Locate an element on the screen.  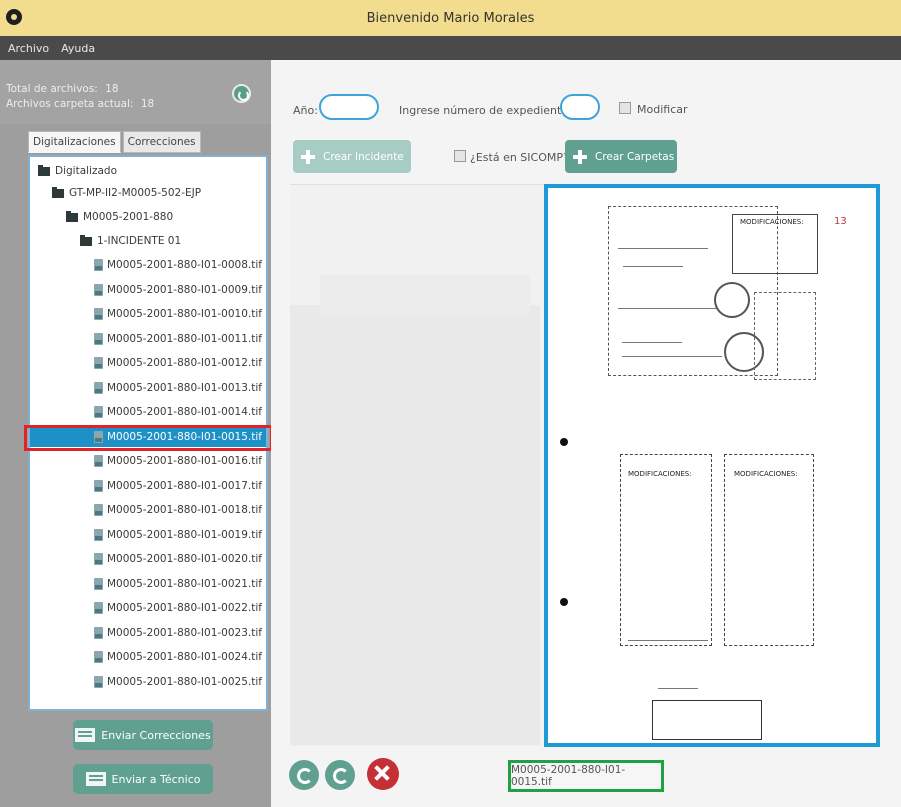
tree-file-item: M0005-2001-880-I01-0019.tif is located at coordinates (178, 535).